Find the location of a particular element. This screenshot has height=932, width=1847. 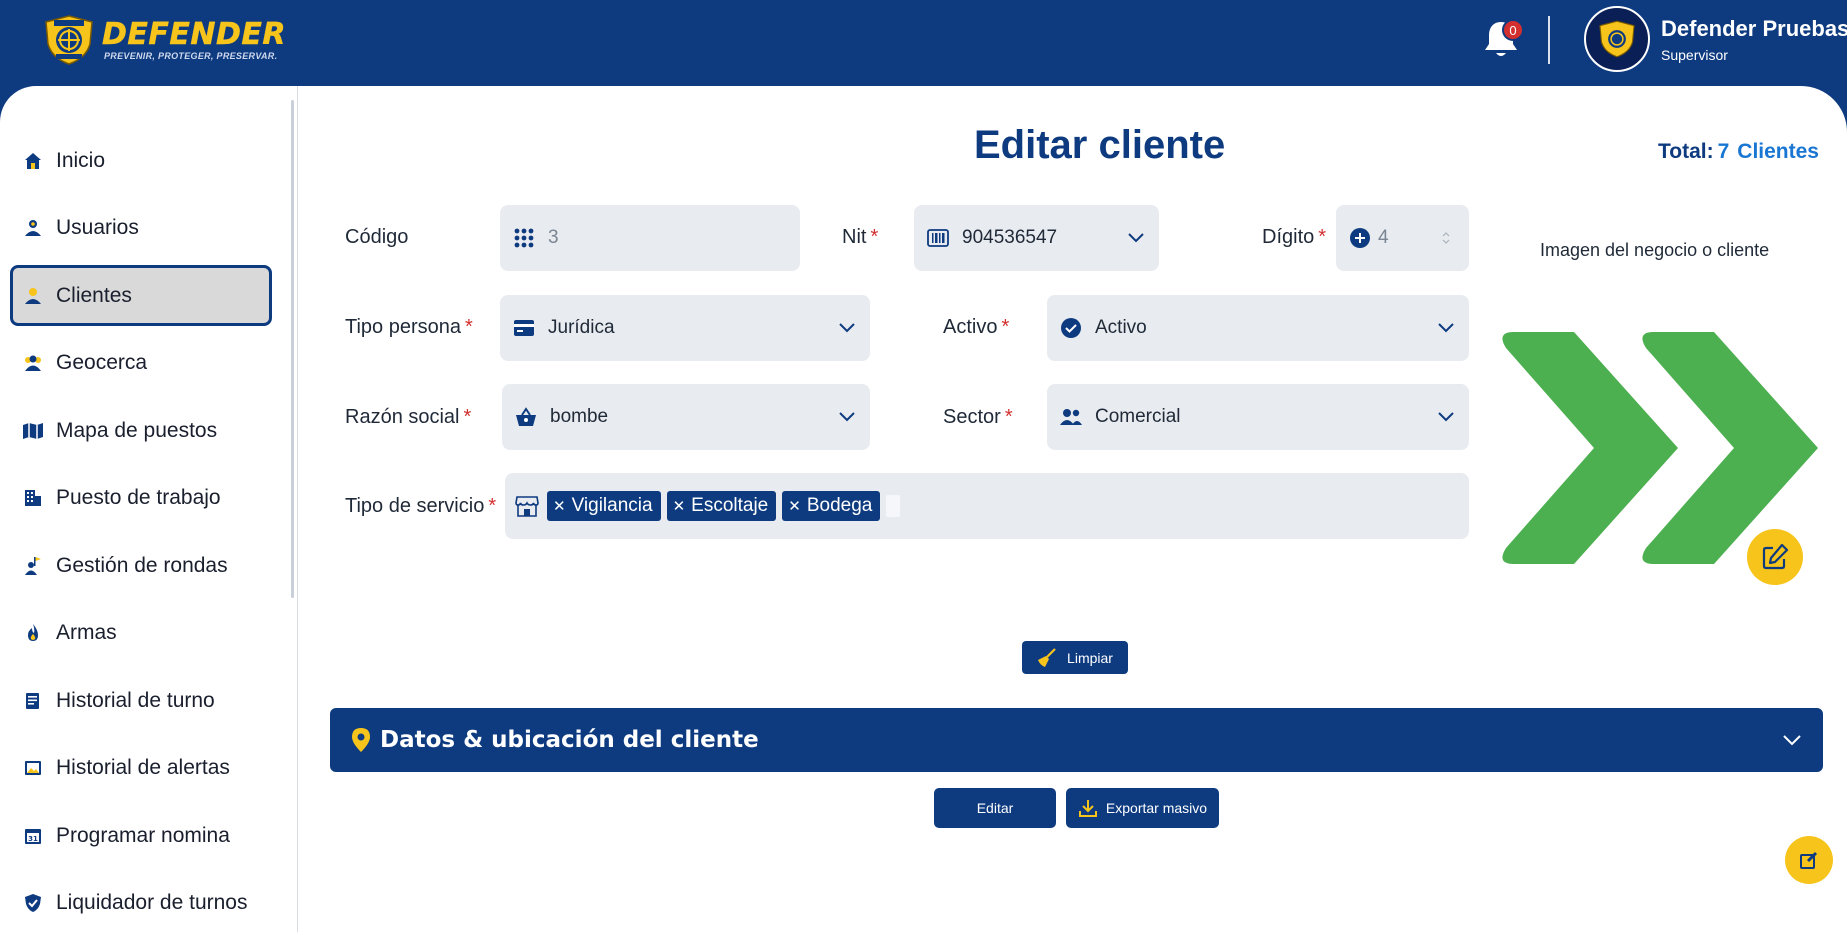

sidebar-item-inicio: Inicio is located at coordinates (141, 160).